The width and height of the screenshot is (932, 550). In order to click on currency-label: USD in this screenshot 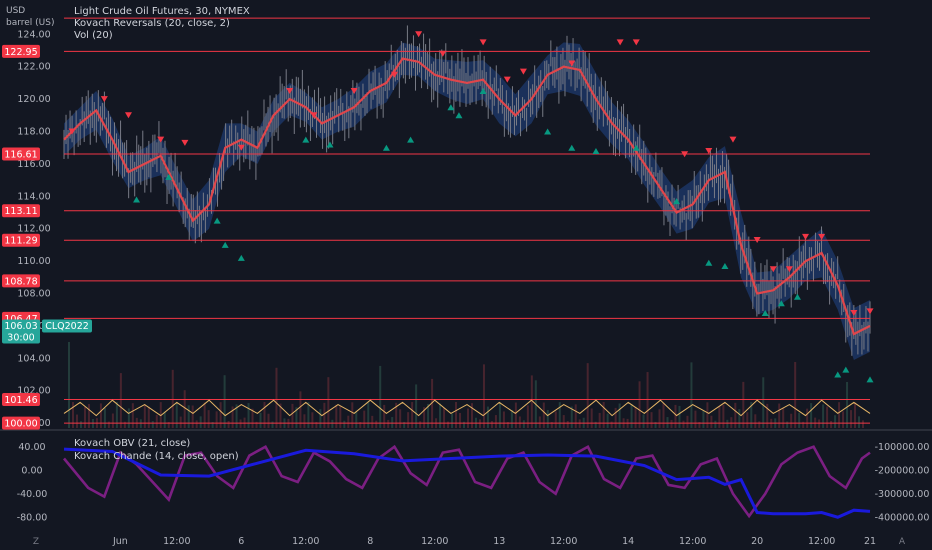, I will do `click(16, 11)`.